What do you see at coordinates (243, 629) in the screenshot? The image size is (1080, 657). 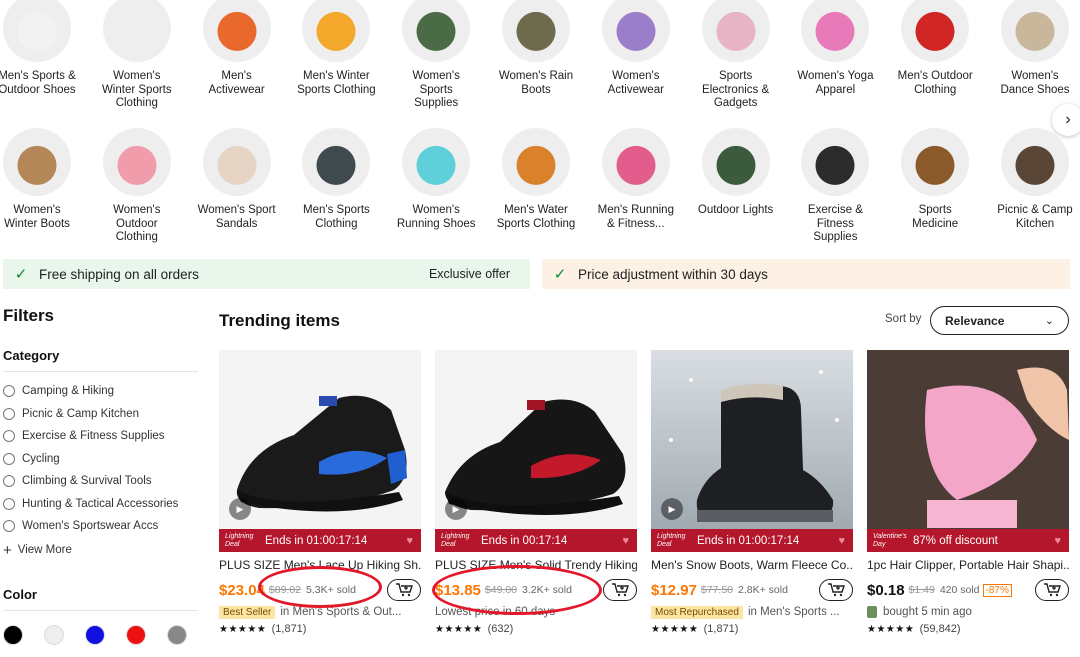 I see `star-rating-icon: ★★★★★` at bounding box center [243, 629].